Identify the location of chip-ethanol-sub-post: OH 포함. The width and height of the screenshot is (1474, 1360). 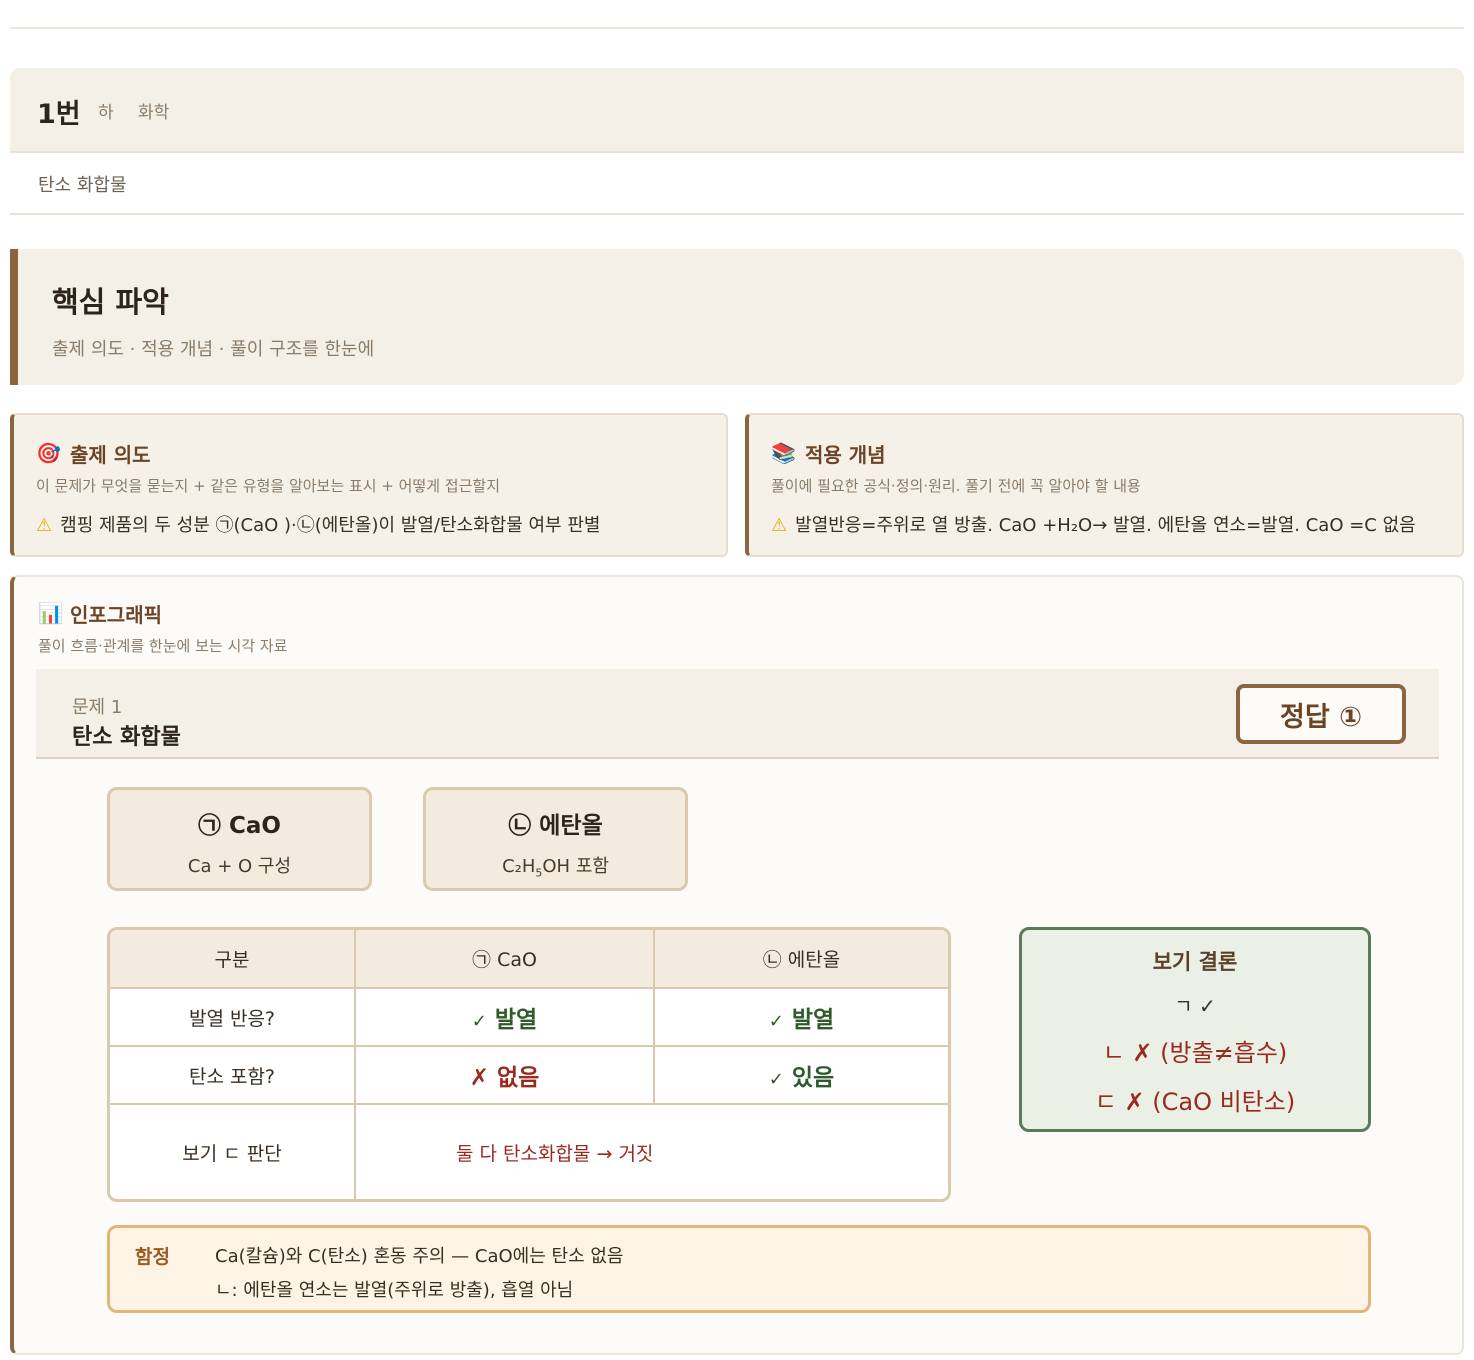
(575, 866).